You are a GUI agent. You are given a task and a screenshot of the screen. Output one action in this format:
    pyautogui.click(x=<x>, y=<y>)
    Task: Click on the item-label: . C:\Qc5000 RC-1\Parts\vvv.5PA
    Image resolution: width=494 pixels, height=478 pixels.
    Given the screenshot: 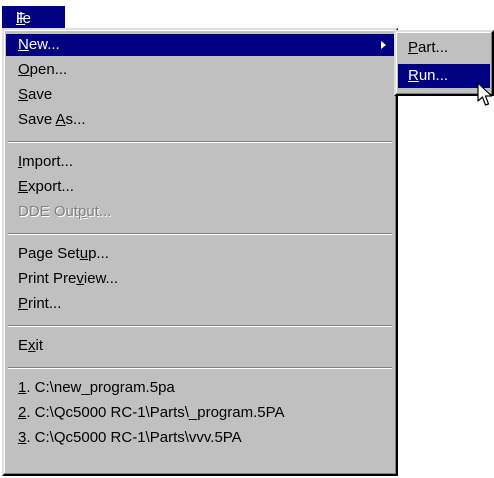 What is the action you would take?
    pyautogui.click(x=134, y=437)
    